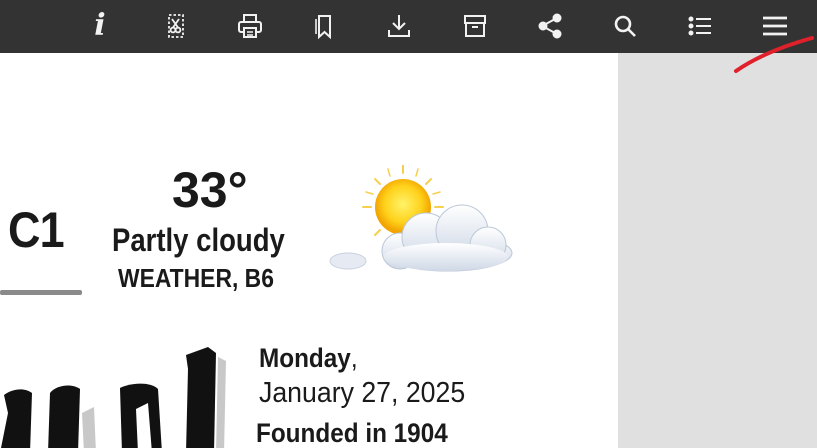  I want to click on download-icon, so click(399, 26).